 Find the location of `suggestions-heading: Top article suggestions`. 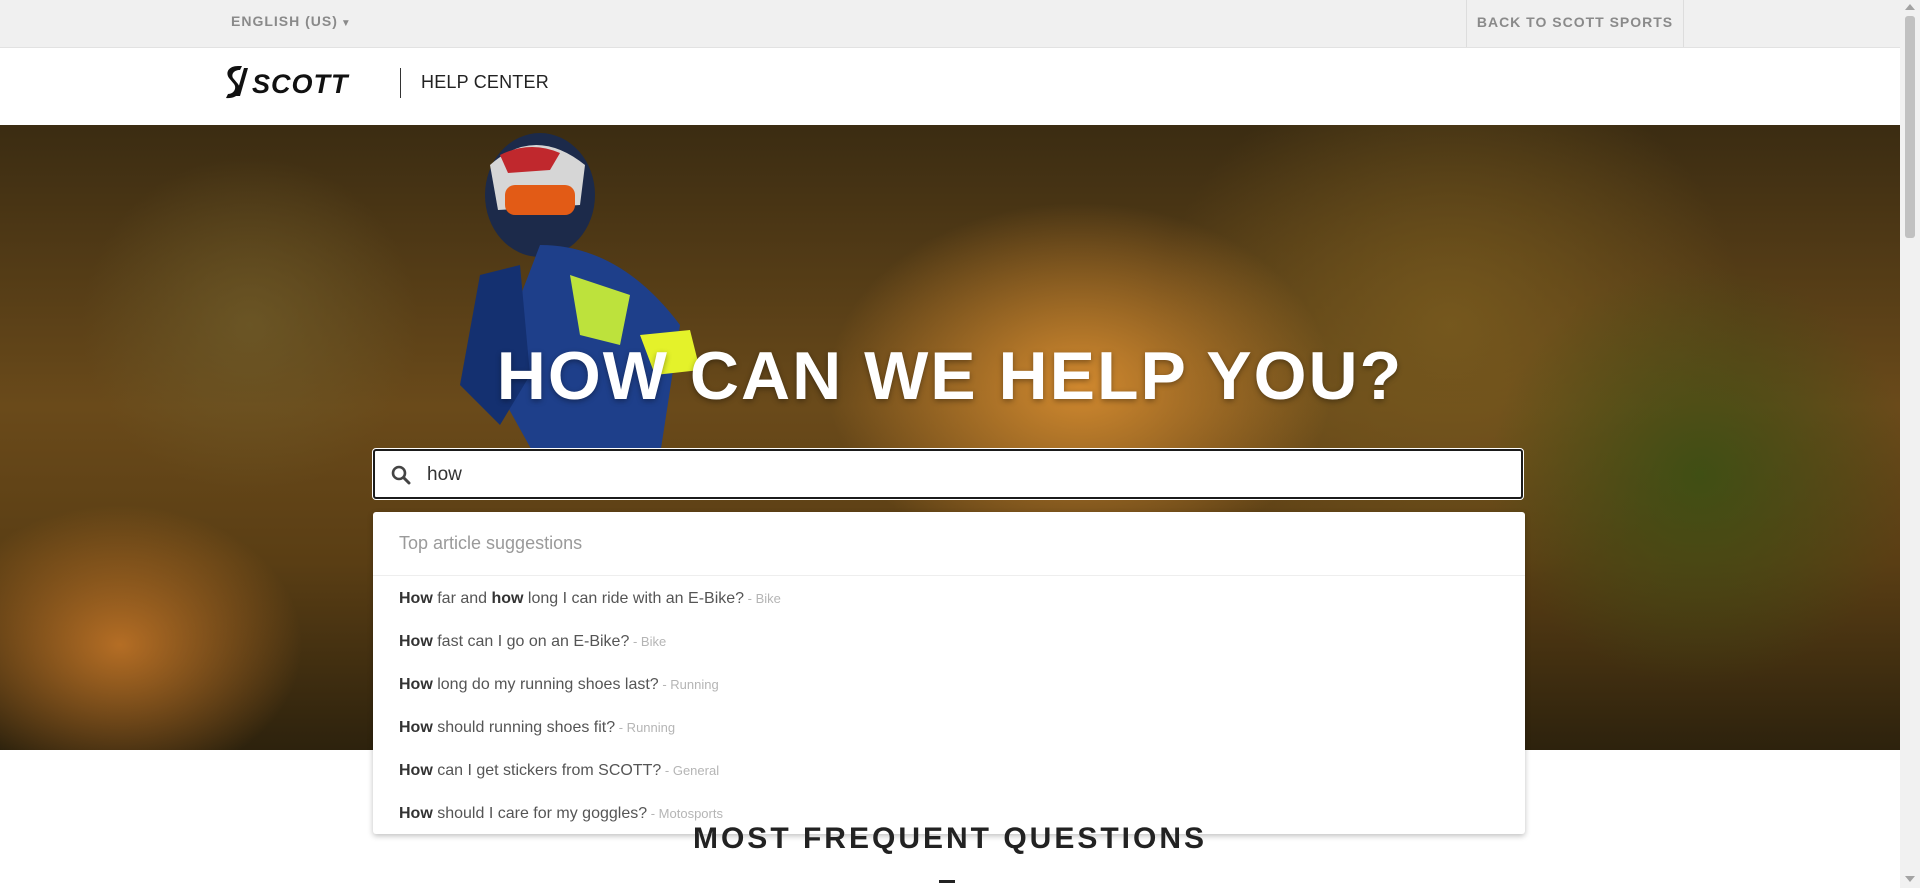

suggestions-heading: Top article suggestions is located at coordinates (949, 544).